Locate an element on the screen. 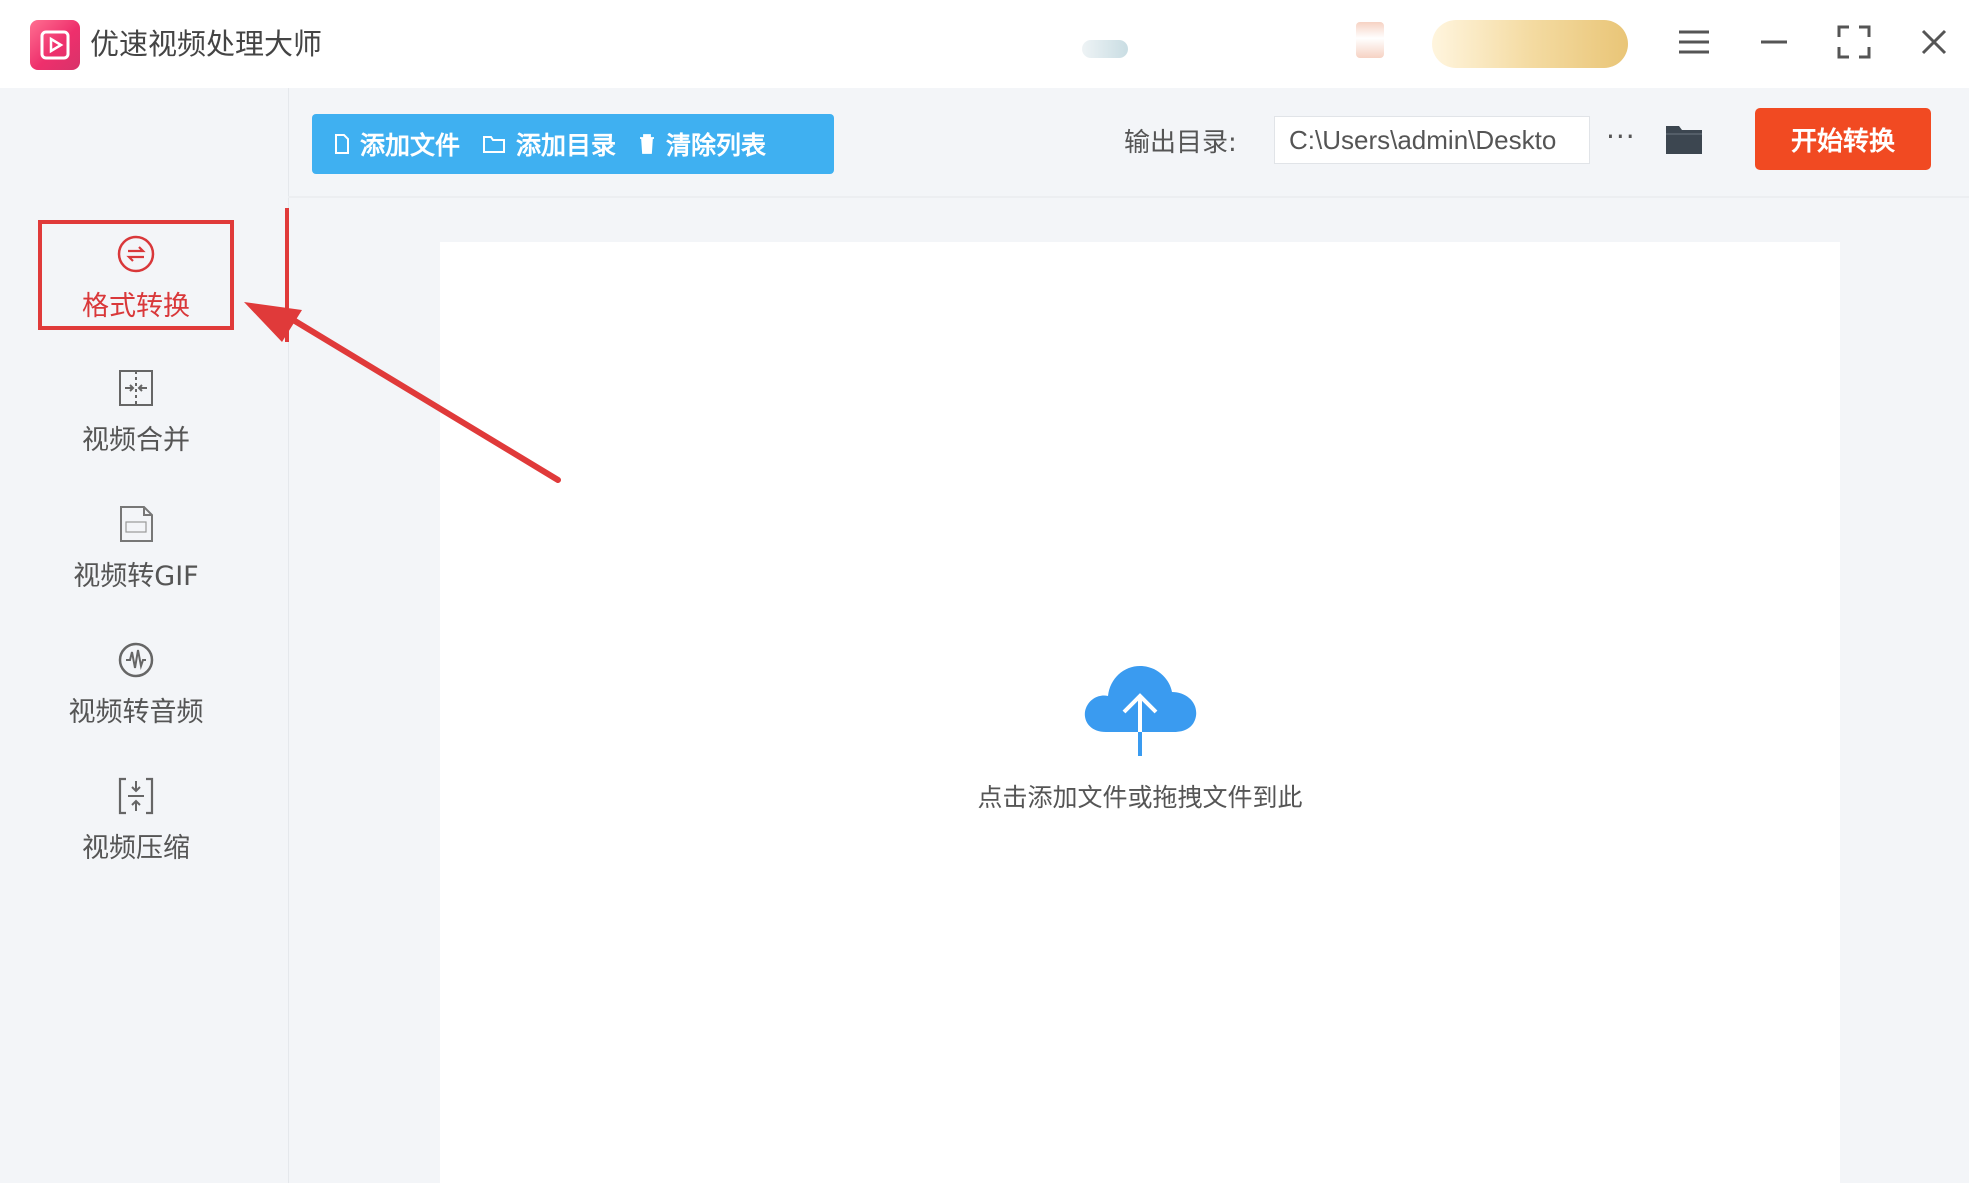  sidebar-item-label: 格式转换 is located at coordinates (136, 306).